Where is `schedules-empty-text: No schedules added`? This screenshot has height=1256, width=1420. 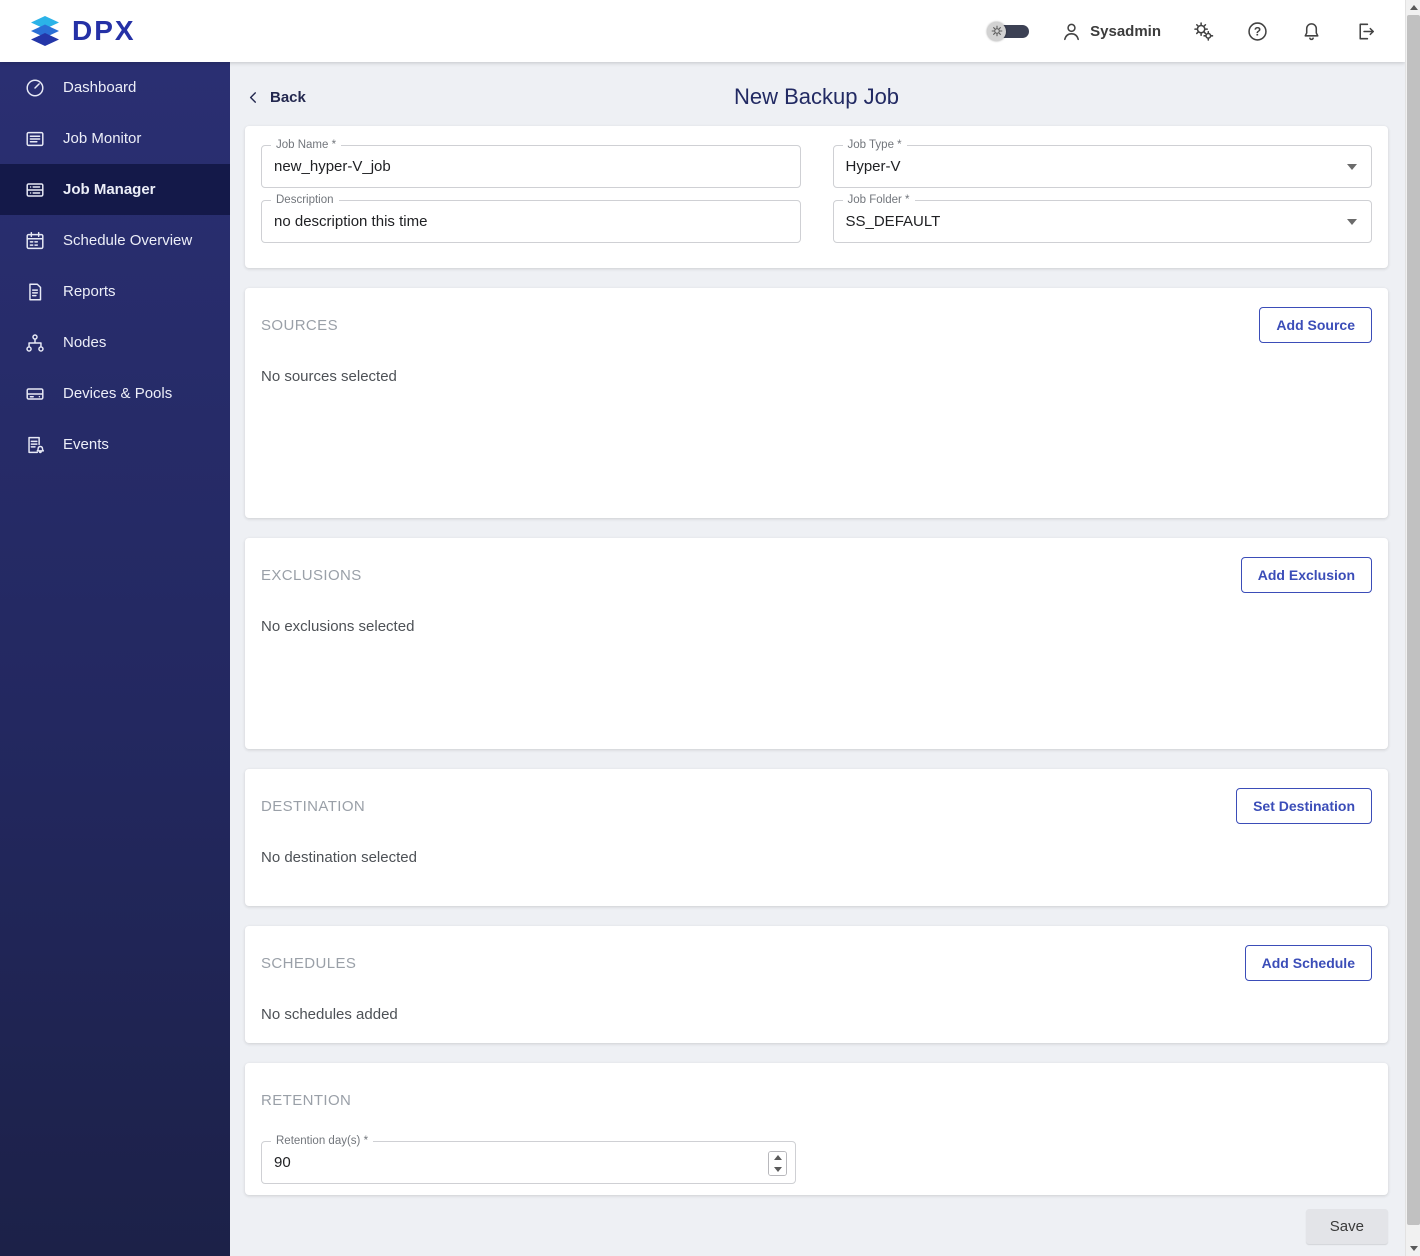 schedules-empty-text: No schedules added is located at coordinates (329, 1014).